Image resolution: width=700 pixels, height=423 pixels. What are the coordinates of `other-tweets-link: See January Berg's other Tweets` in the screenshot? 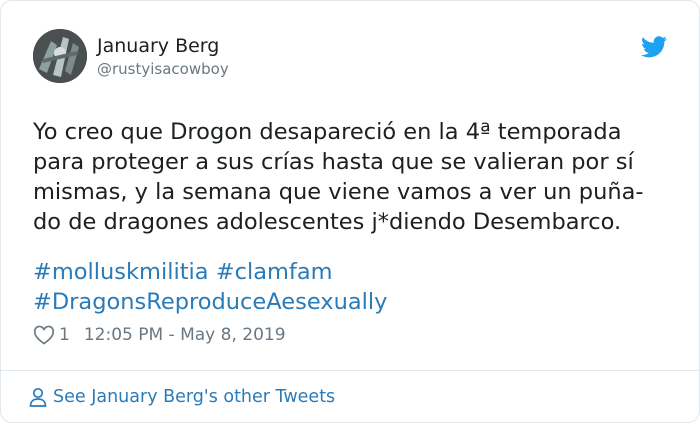 It's located at (182, 397).